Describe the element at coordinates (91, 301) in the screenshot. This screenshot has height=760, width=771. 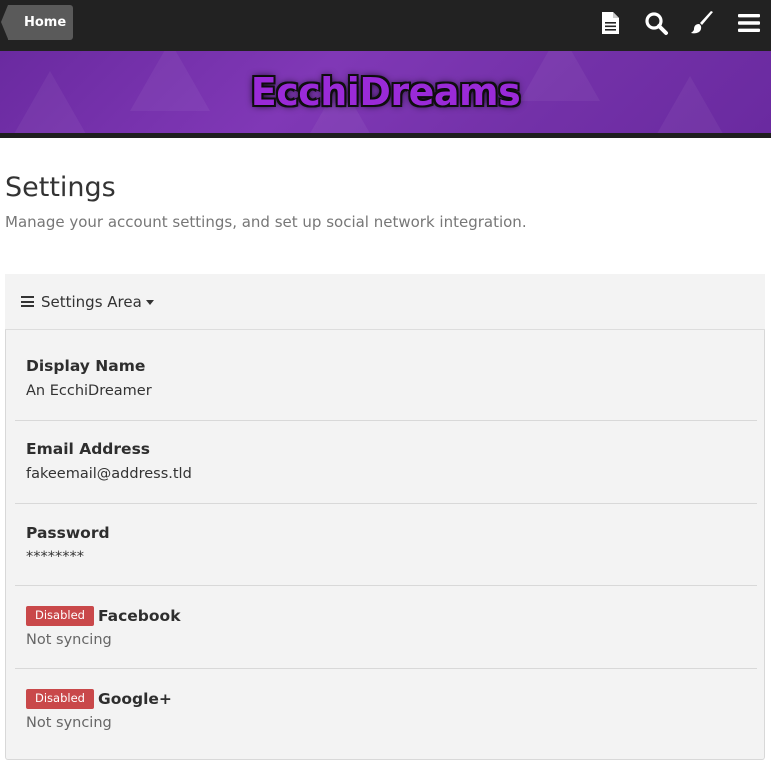
I see `settings-area-label: Settings Area` at that location.